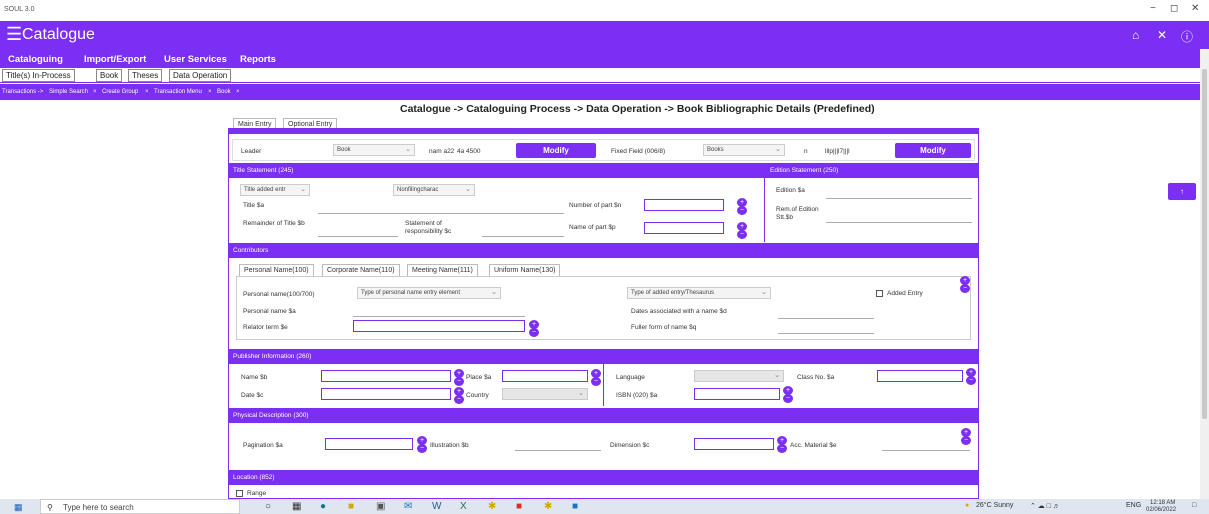 The width and height of the screenshot is (1209, 514). What do you see at coordinates (699, 293) in the screenshot?
I see `type-added-entry-select: Type of added entry/Thesaurus` at bounding box center [699, 293].